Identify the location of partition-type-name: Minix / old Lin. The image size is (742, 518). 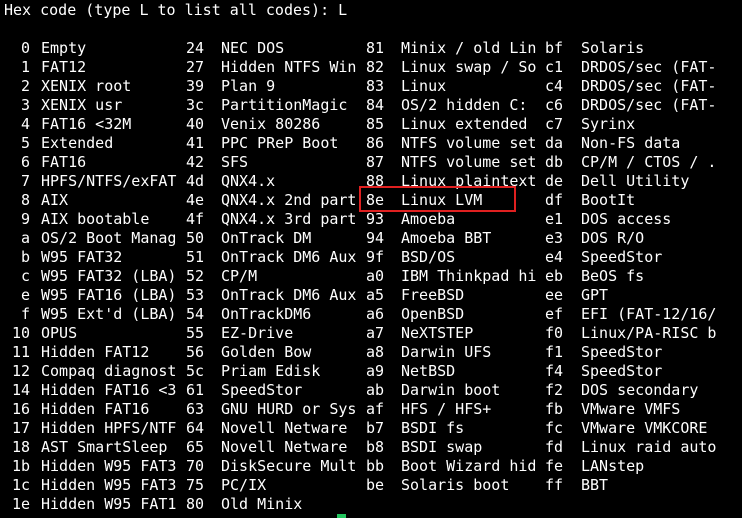
(469, 48).